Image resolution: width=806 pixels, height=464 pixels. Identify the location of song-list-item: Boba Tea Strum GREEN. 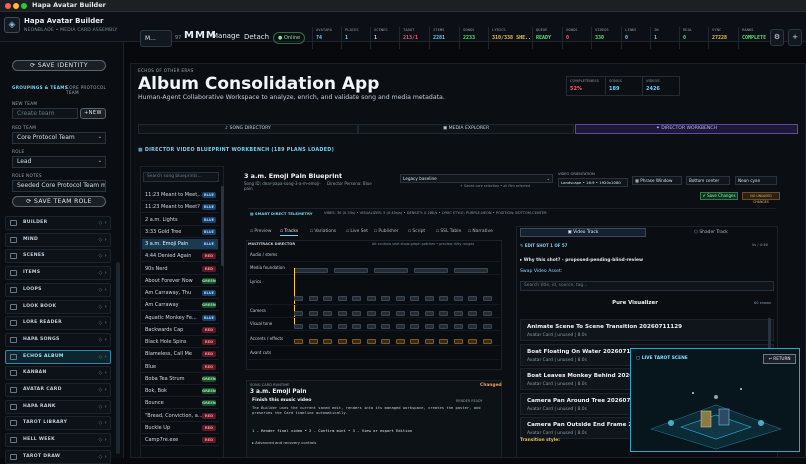
(180, 379).